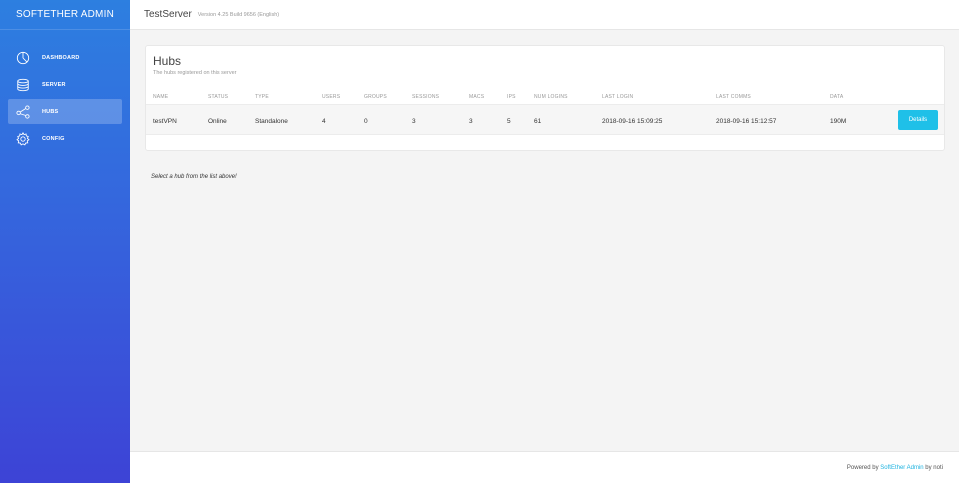  Describe the element at coordinates (511, 97) in the screenshot. I see `column-header-ips: IPS` at that location.